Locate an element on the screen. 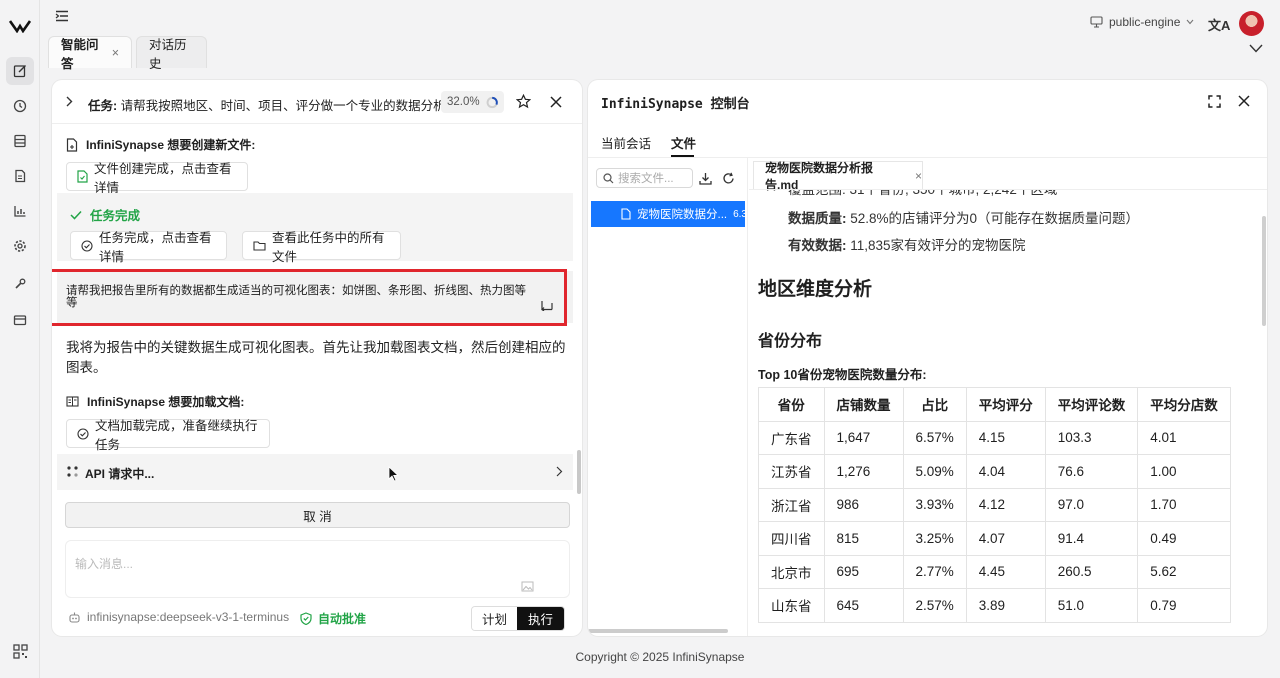  document-icon is located at coordinates (20, 176).